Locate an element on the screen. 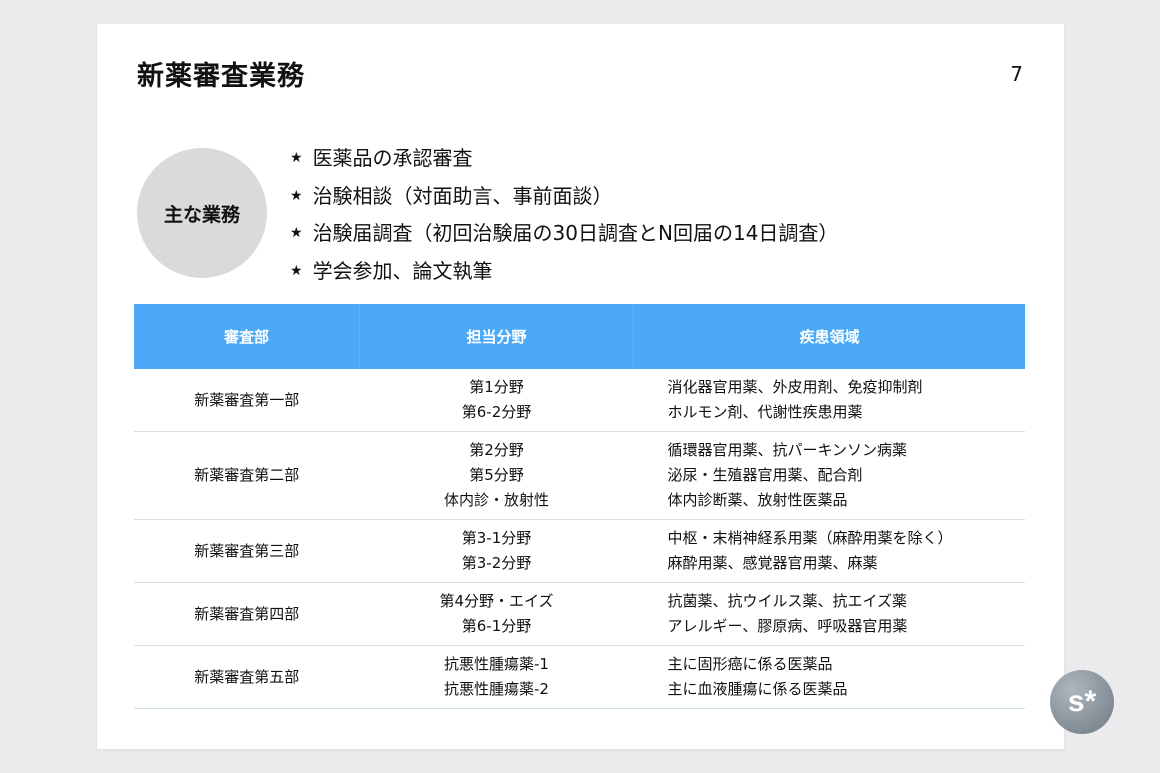 Image resolution: width=1160 pixels, height=773 pixels. speakerdeck-logo-icon: s* is located at coordinates (1082, 702).